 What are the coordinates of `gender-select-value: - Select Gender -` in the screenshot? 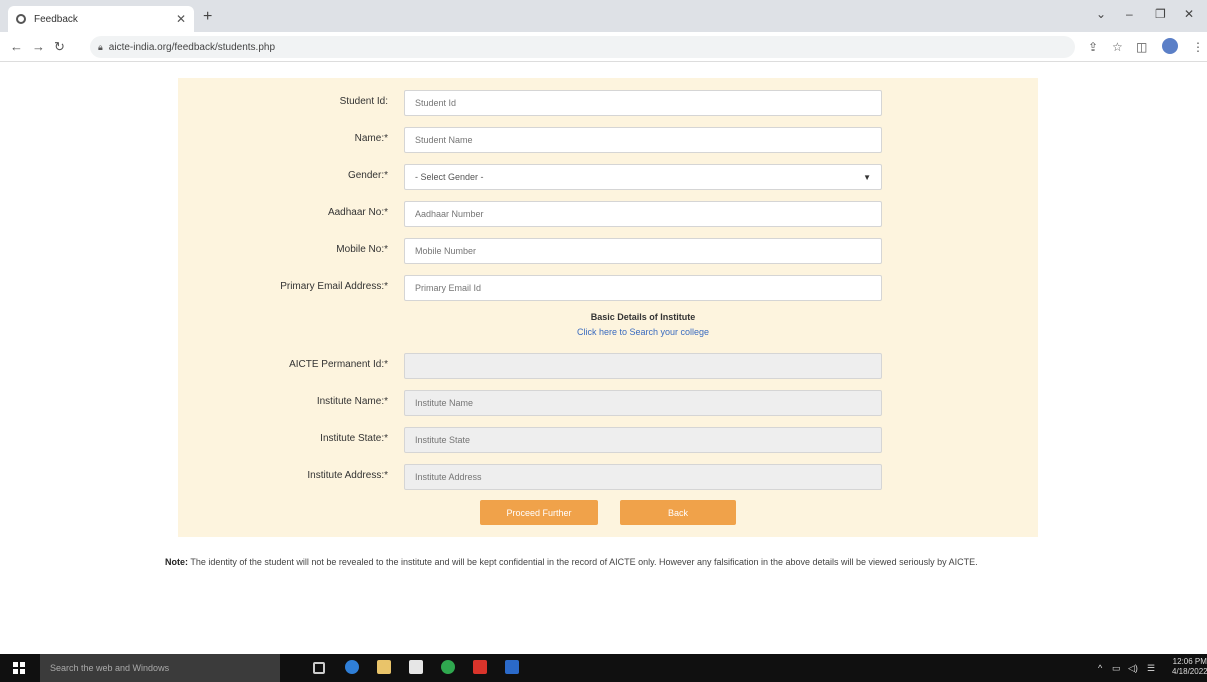 It's located at (449, 177).